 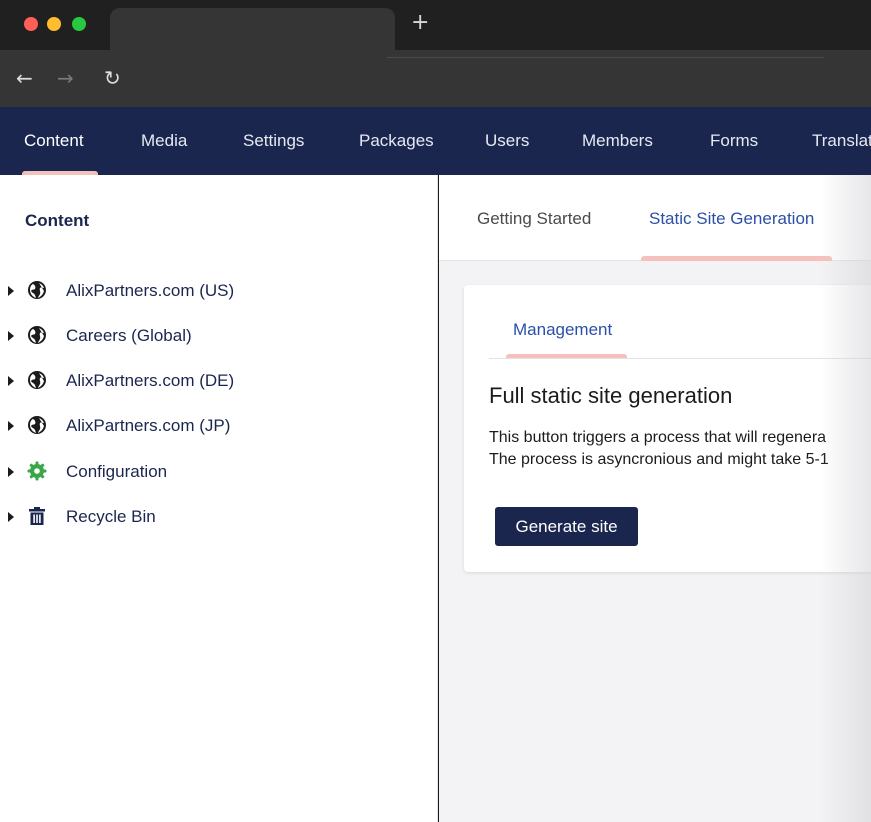 I want to click on tree-item-alixpartners-jp: AlixPartners.com (JP), so click(x=218, y=426).